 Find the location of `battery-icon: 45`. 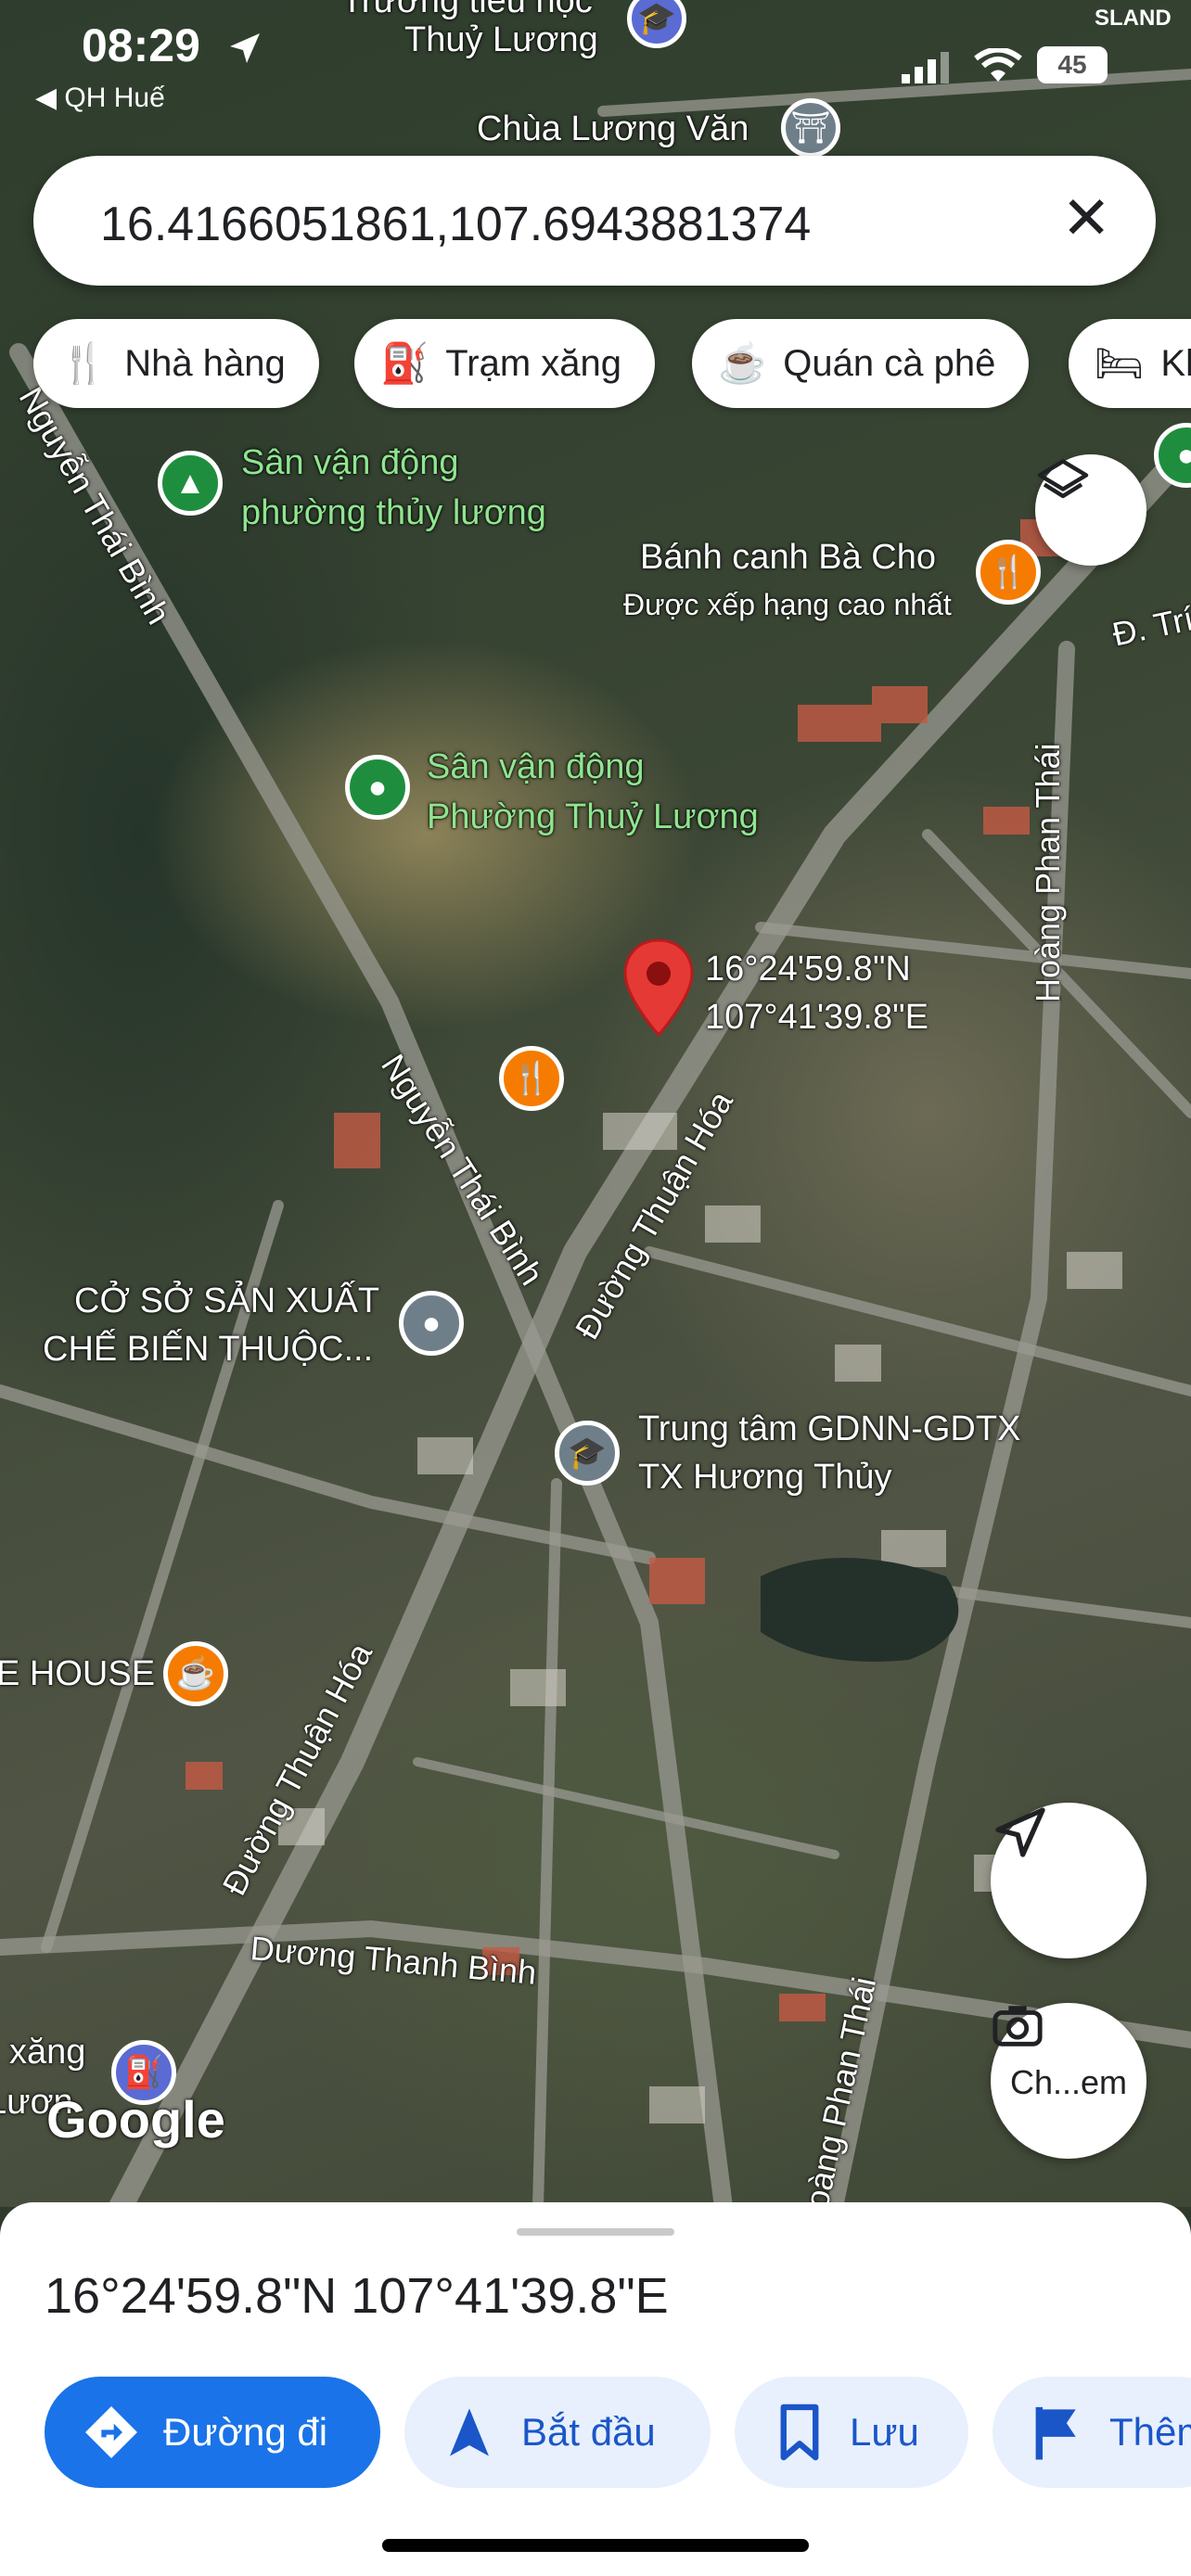

battery-icon: 45 is located at coordinates (1073, 64).